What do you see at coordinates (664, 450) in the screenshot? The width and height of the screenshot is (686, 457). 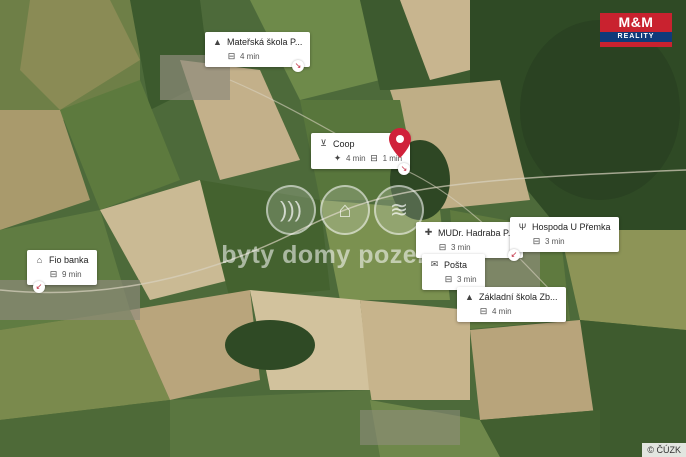 I see `map-copyright: © ČÚZK` at bounding box center [664, 450].